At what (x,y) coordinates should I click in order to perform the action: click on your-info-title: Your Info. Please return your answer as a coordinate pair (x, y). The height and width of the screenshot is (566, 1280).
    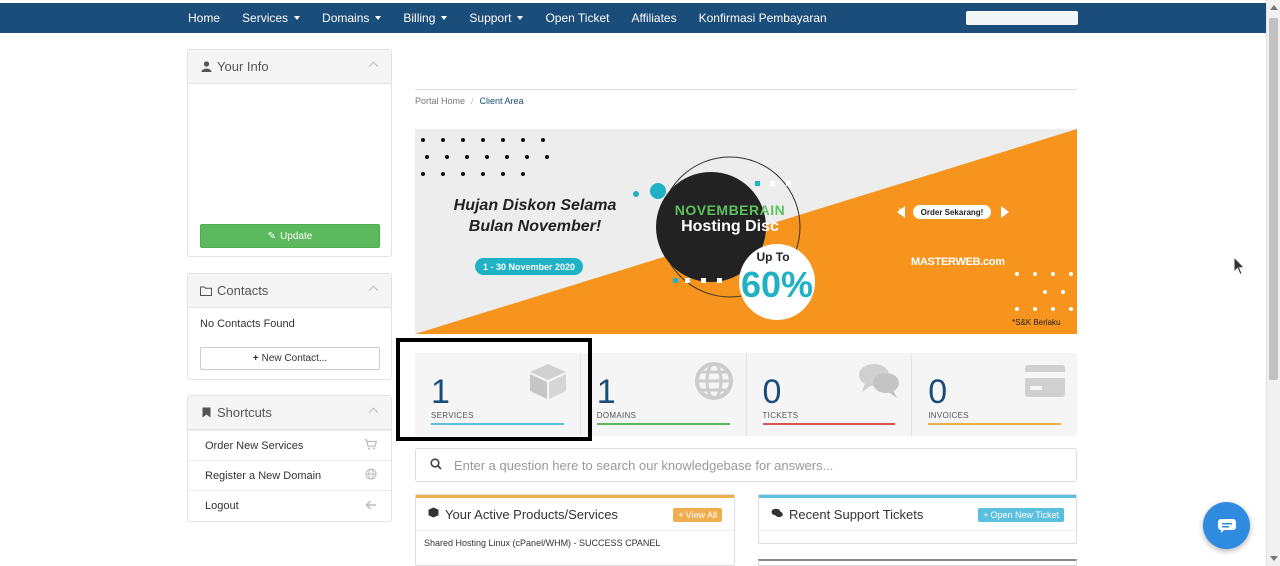
    Looking at the image, I should click on (243, 66).